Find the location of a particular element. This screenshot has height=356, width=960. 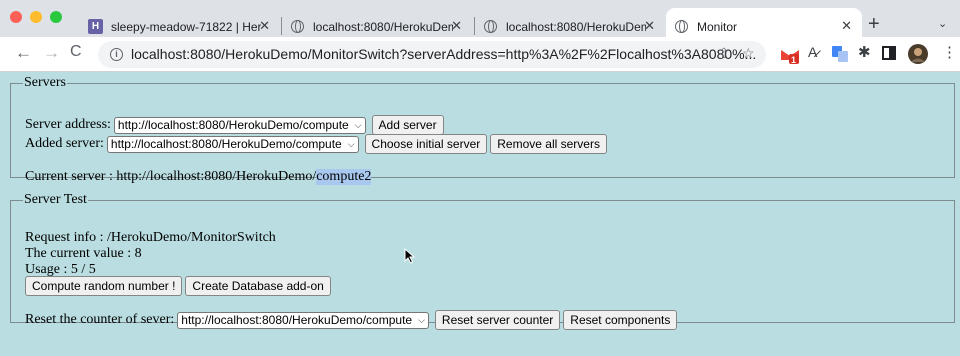

reset-counter-label: Reset the counter of sever: is located at coordinates (100, 319).